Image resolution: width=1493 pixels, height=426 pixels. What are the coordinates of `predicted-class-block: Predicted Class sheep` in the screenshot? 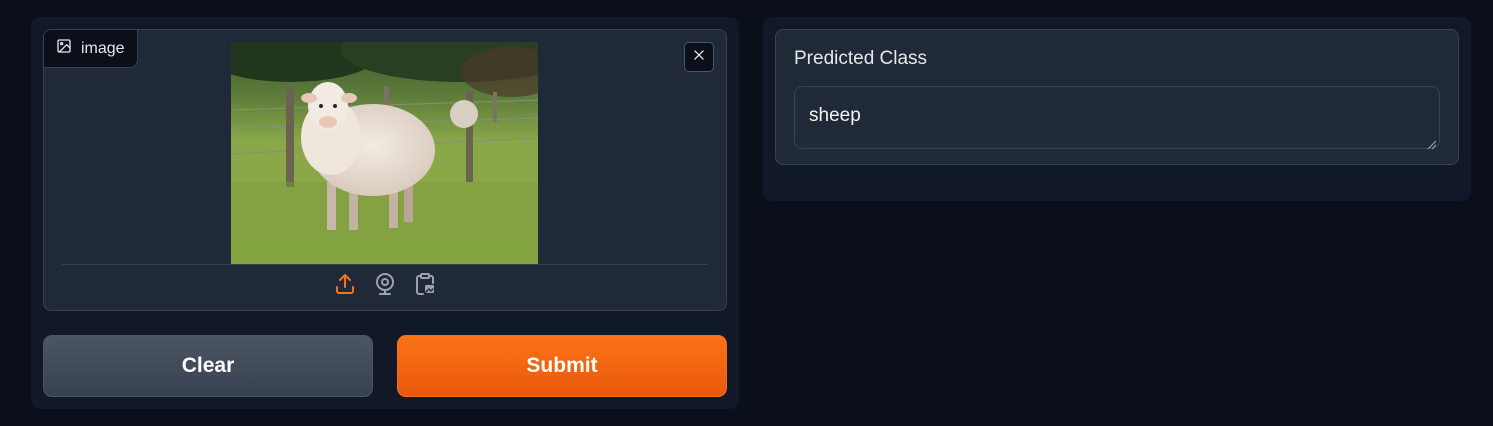 It's located at (1117, 97).